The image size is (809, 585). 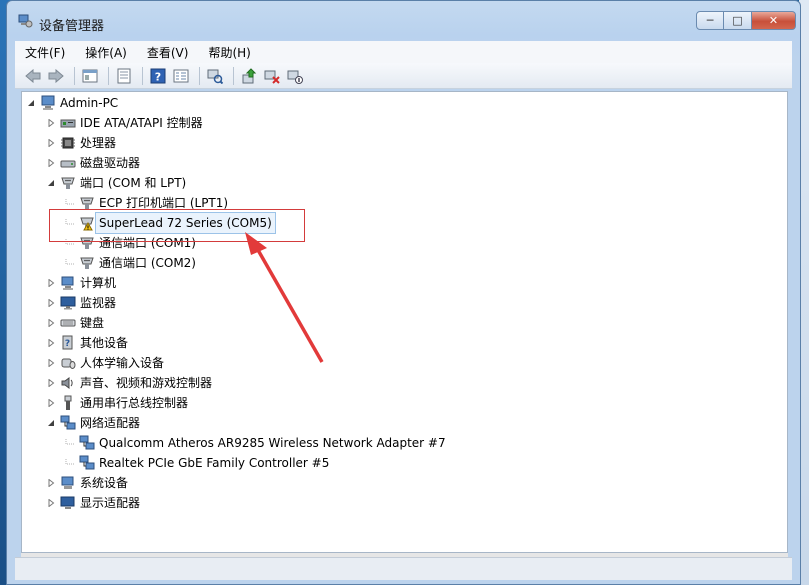 I want to click on tree-node-label: 计算机, so click(x=98, y=283).